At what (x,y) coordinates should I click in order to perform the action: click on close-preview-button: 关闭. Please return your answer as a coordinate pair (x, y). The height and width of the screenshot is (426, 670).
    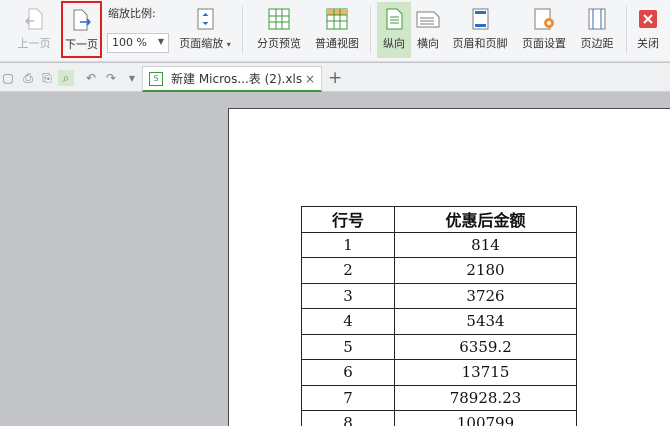
    Looking at the image, I should click on (648, 30).